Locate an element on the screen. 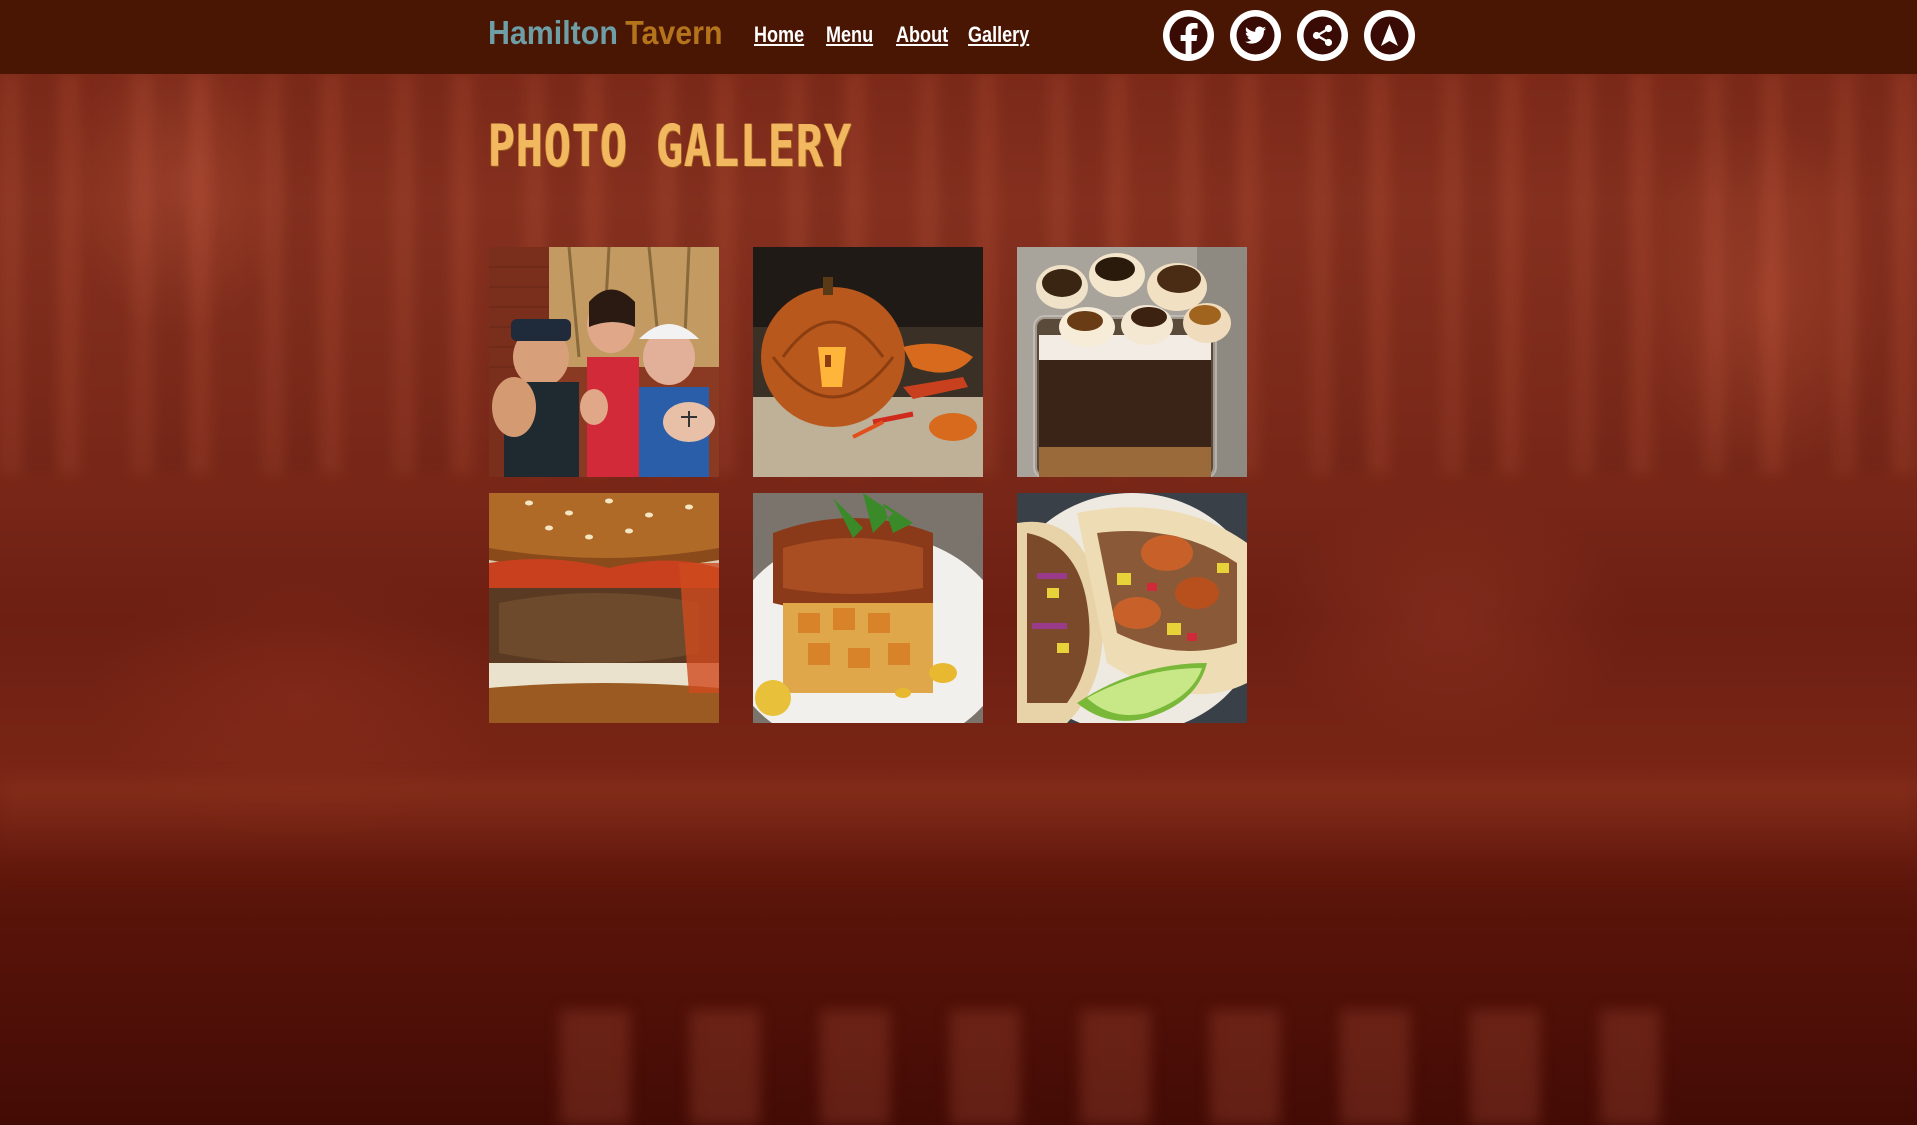  nav-gallery-link: Gallery is located at coordinates (998, 35).